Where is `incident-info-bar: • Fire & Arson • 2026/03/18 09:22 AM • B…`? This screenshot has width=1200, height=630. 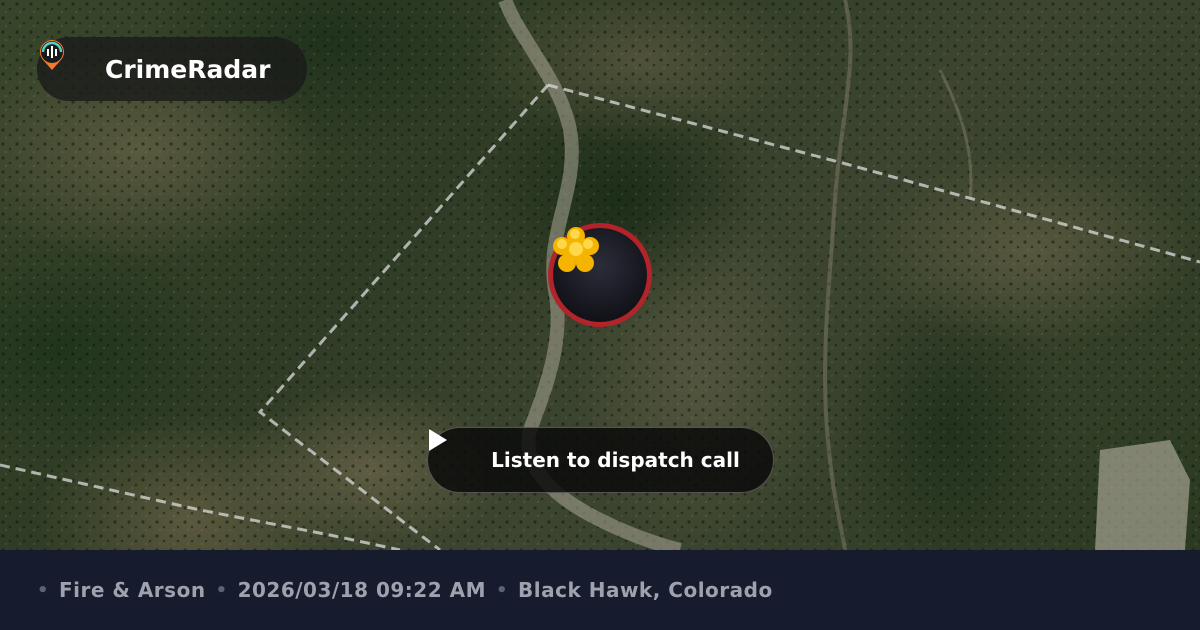 incident-info-bar: • Fire & Arson • 2026/03/18 09:22 AM • B… is located at coordinates (600, 590).